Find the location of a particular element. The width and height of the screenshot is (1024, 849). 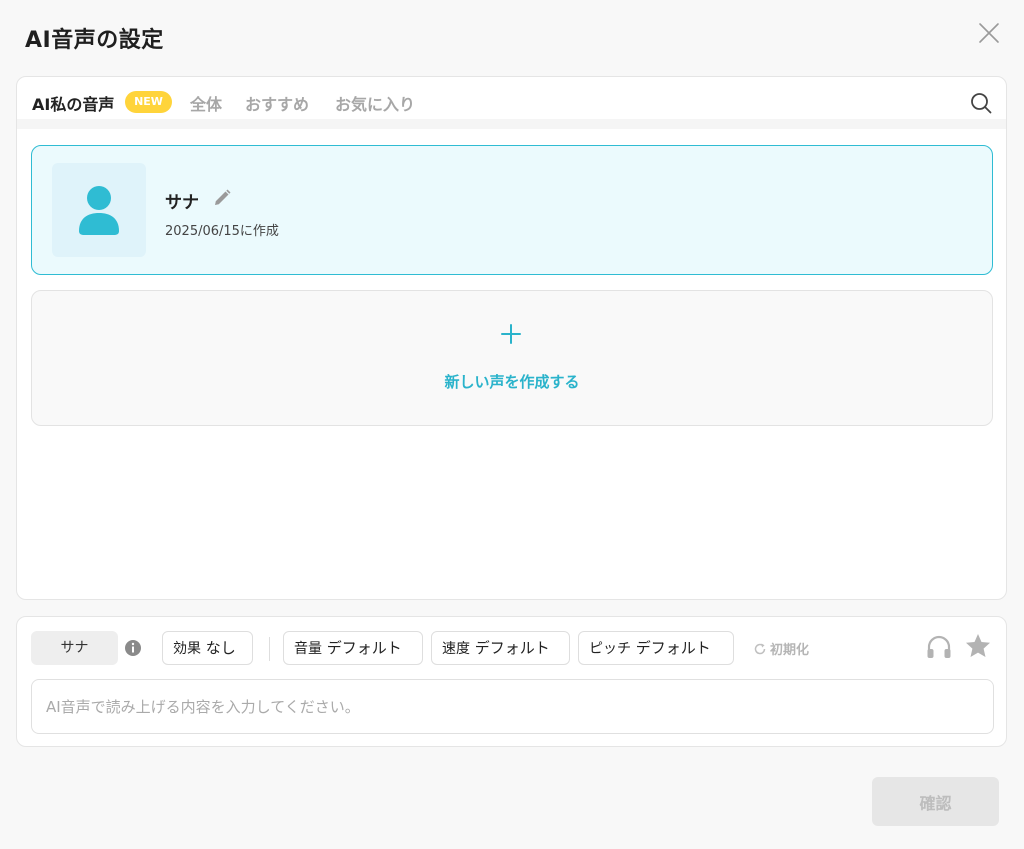

tabs-divider is located at coordinates (511, 124).